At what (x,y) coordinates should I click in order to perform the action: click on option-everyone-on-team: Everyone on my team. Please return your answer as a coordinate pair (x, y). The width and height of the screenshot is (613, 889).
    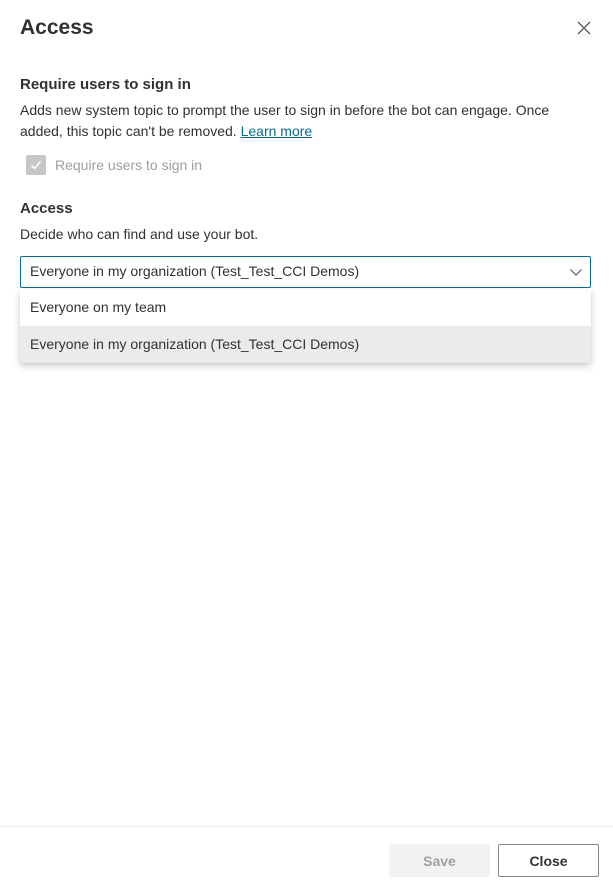
    Looking at the image, I should click on (305, 307).